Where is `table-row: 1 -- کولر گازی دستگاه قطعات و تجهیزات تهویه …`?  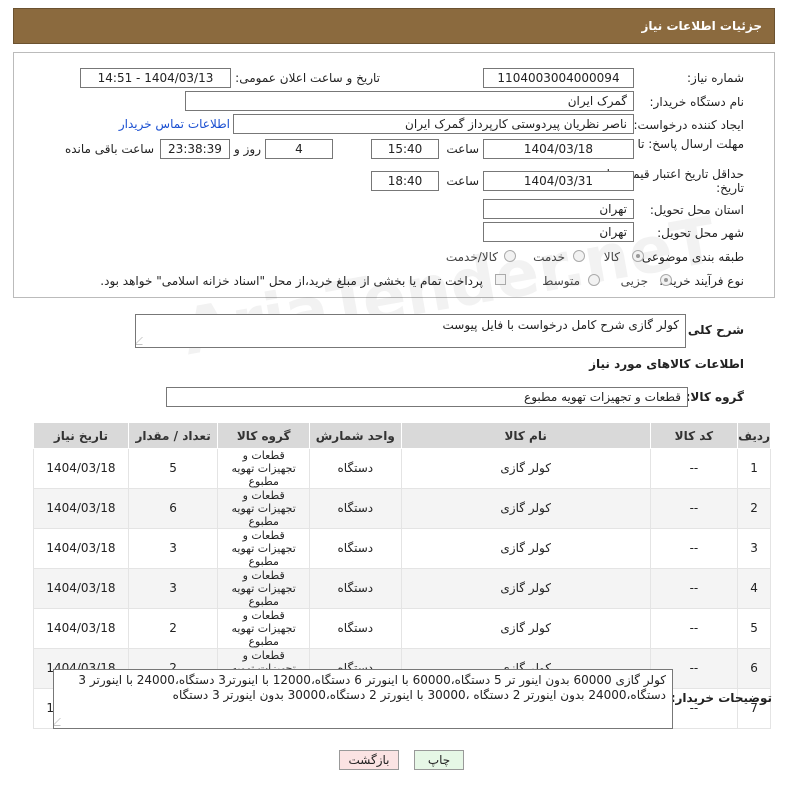
table-row: 1 -- کولر گازی دستگاه قطعات و تجهیزات تهویه … is located at coordinates (402, 468).